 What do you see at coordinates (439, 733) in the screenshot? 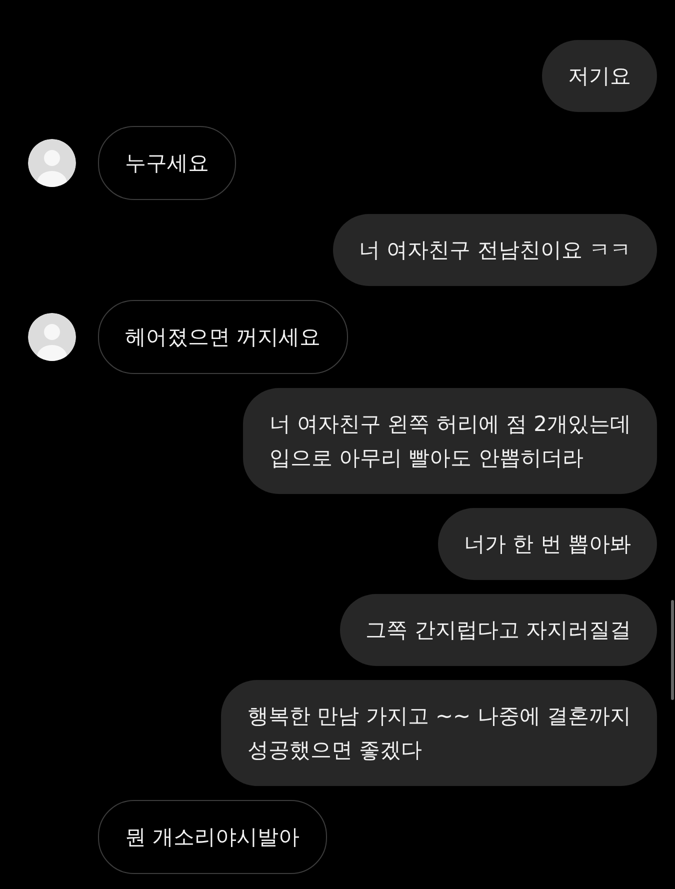
I see `message-bubble: 행복한 만남 가지고 ~~ 나중에 결혼까지 성공했으면 좋겠다` at bounding box center [439, 733].